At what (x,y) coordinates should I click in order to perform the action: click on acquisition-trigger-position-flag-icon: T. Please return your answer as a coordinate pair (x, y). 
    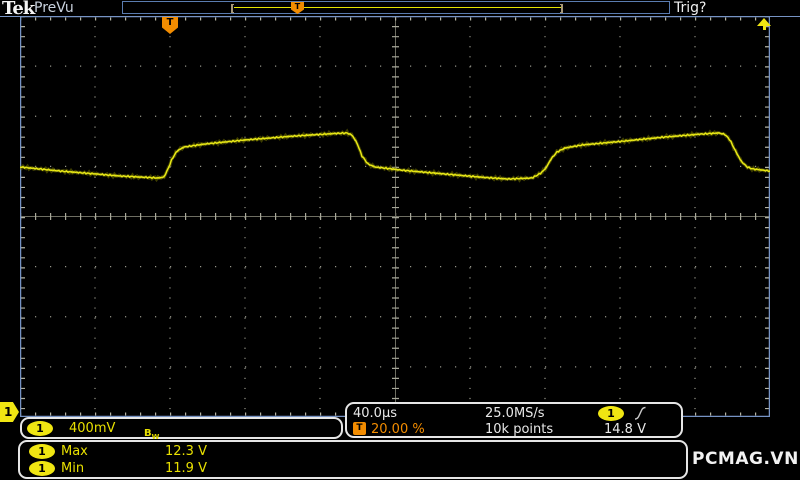
    Looking at the image, I should click on (297, 8).